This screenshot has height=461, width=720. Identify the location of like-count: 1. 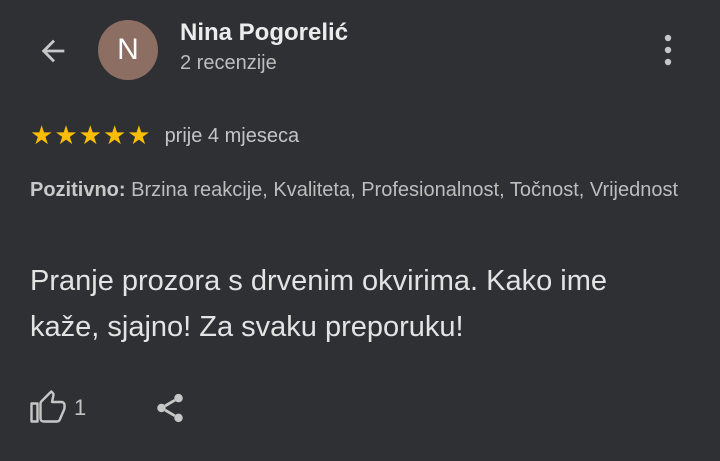
(80, 407).